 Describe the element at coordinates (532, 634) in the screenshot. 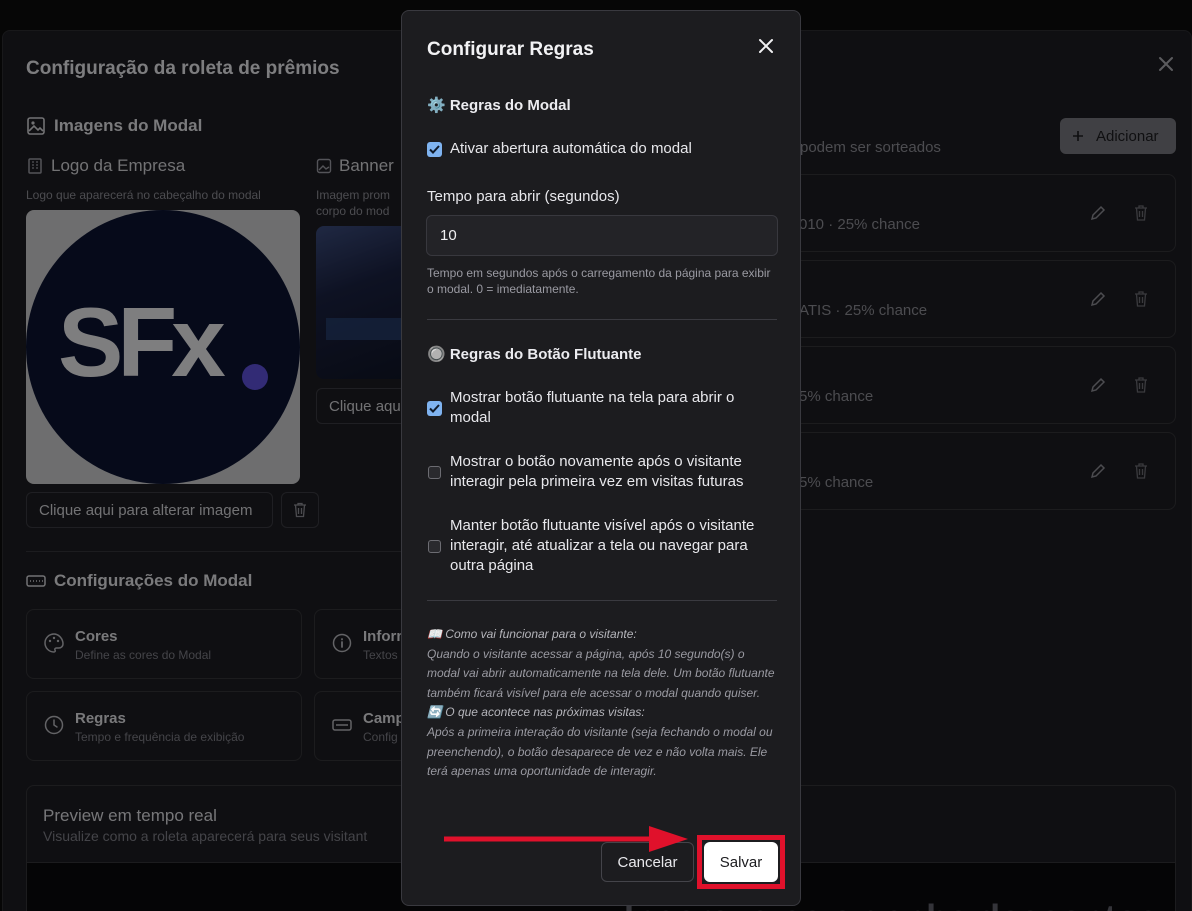

I see `info-heading: 📖 Como vai funcionar para o visitante:` at that location.